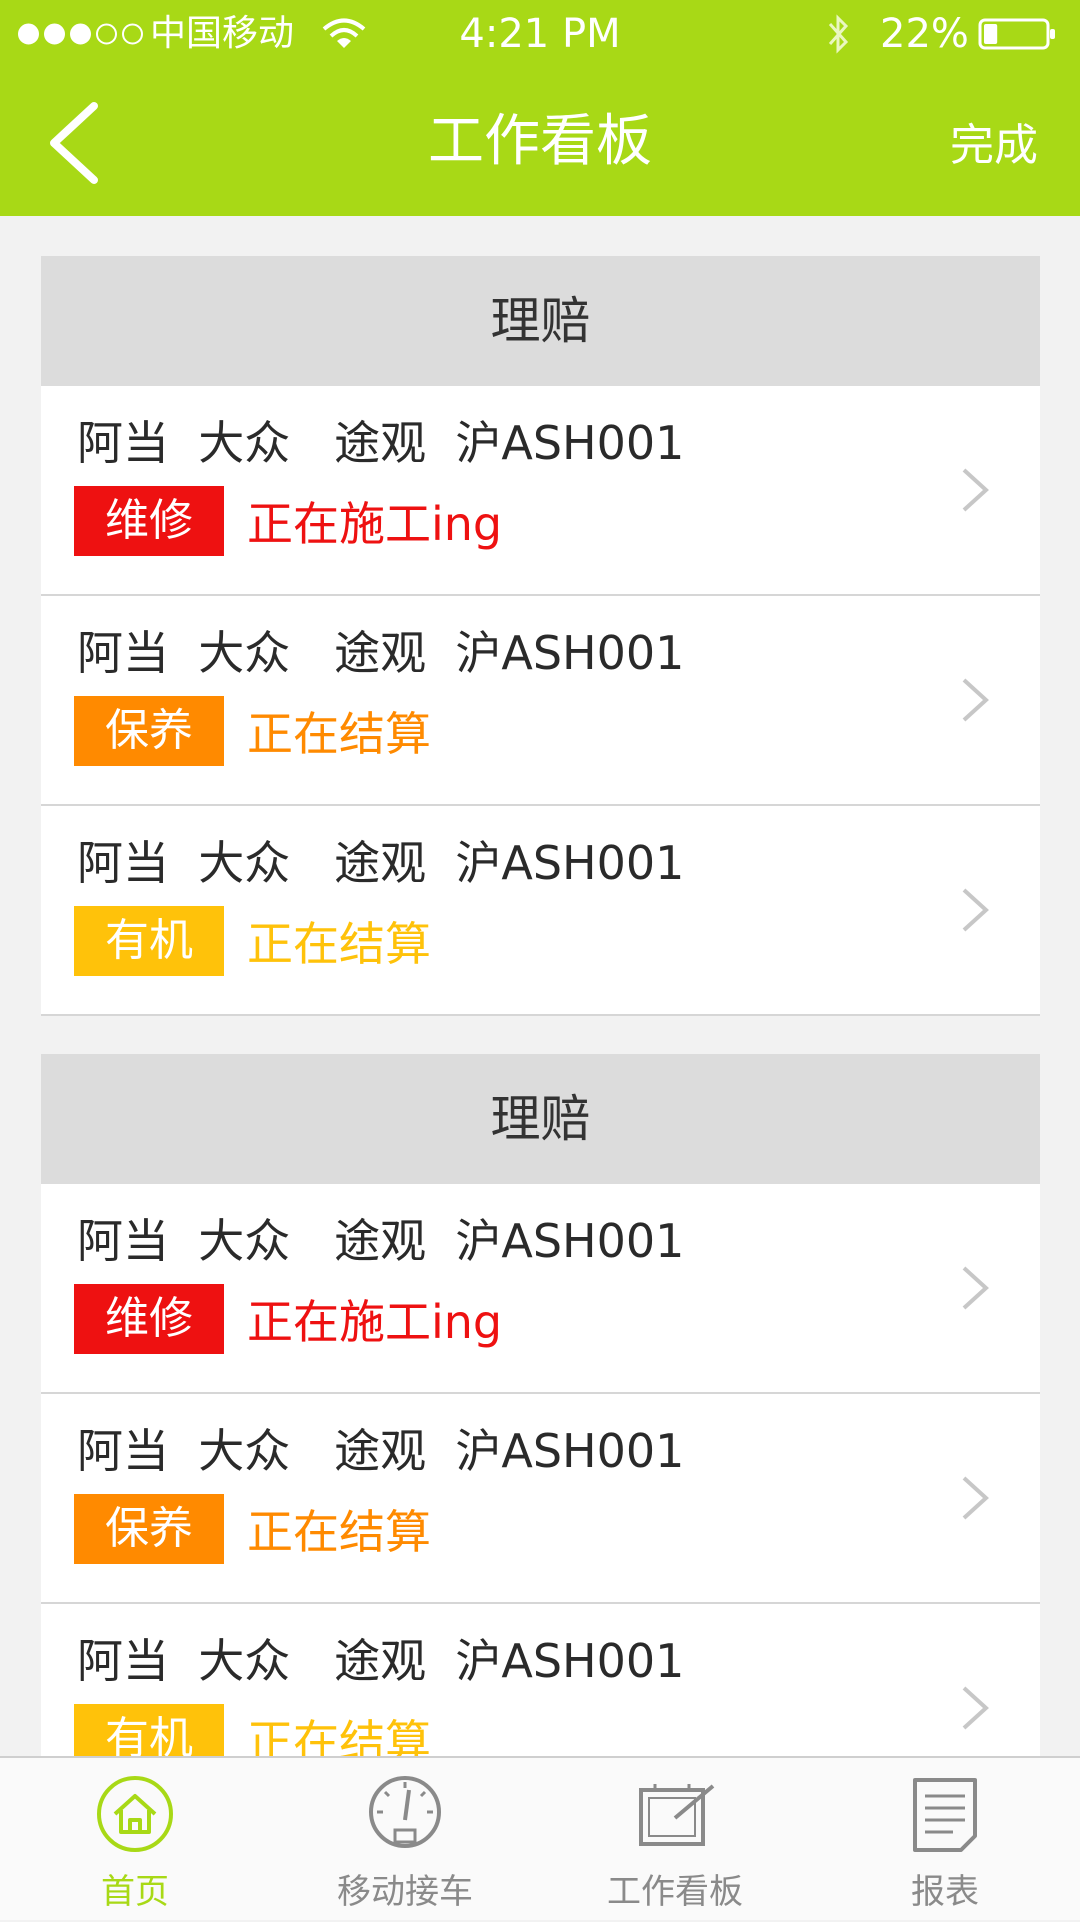  Describe the element at coordinates (945, 1892) in the screenshot. I see `tab-label: 报表` at that location.